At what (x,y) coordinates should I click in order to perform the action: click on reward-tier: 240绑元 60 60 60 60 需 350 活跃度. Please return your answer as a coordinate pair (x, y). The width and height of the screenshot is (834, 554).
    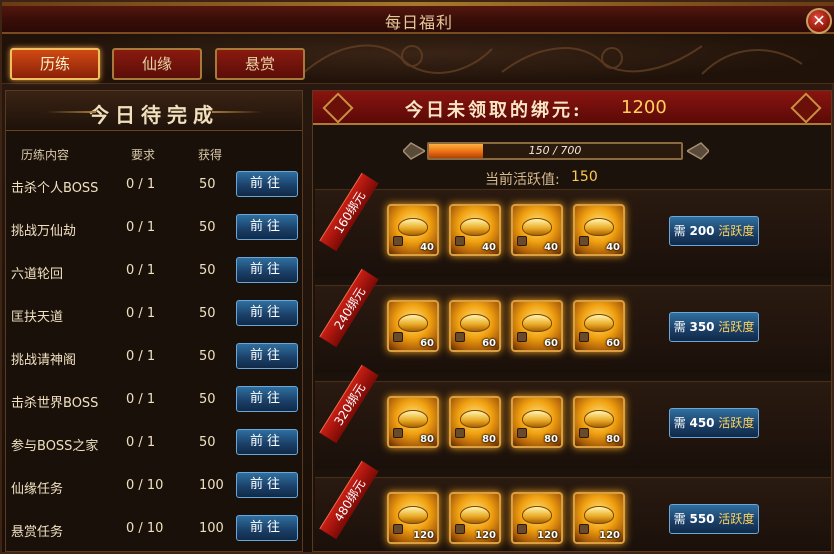
    Looking at the image, I should click on (573, 320).